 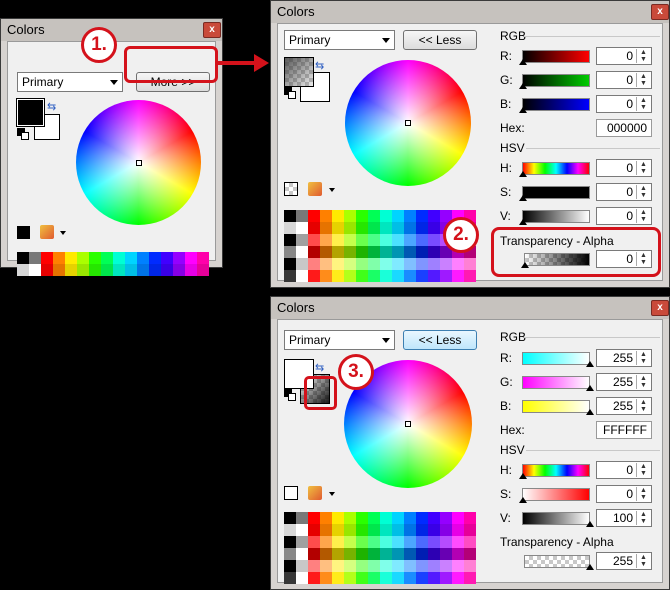 What do you see at coordinates (624, 128) in the screenshot?
I see `hex-input: 000000` at bounding box center [624, 128].